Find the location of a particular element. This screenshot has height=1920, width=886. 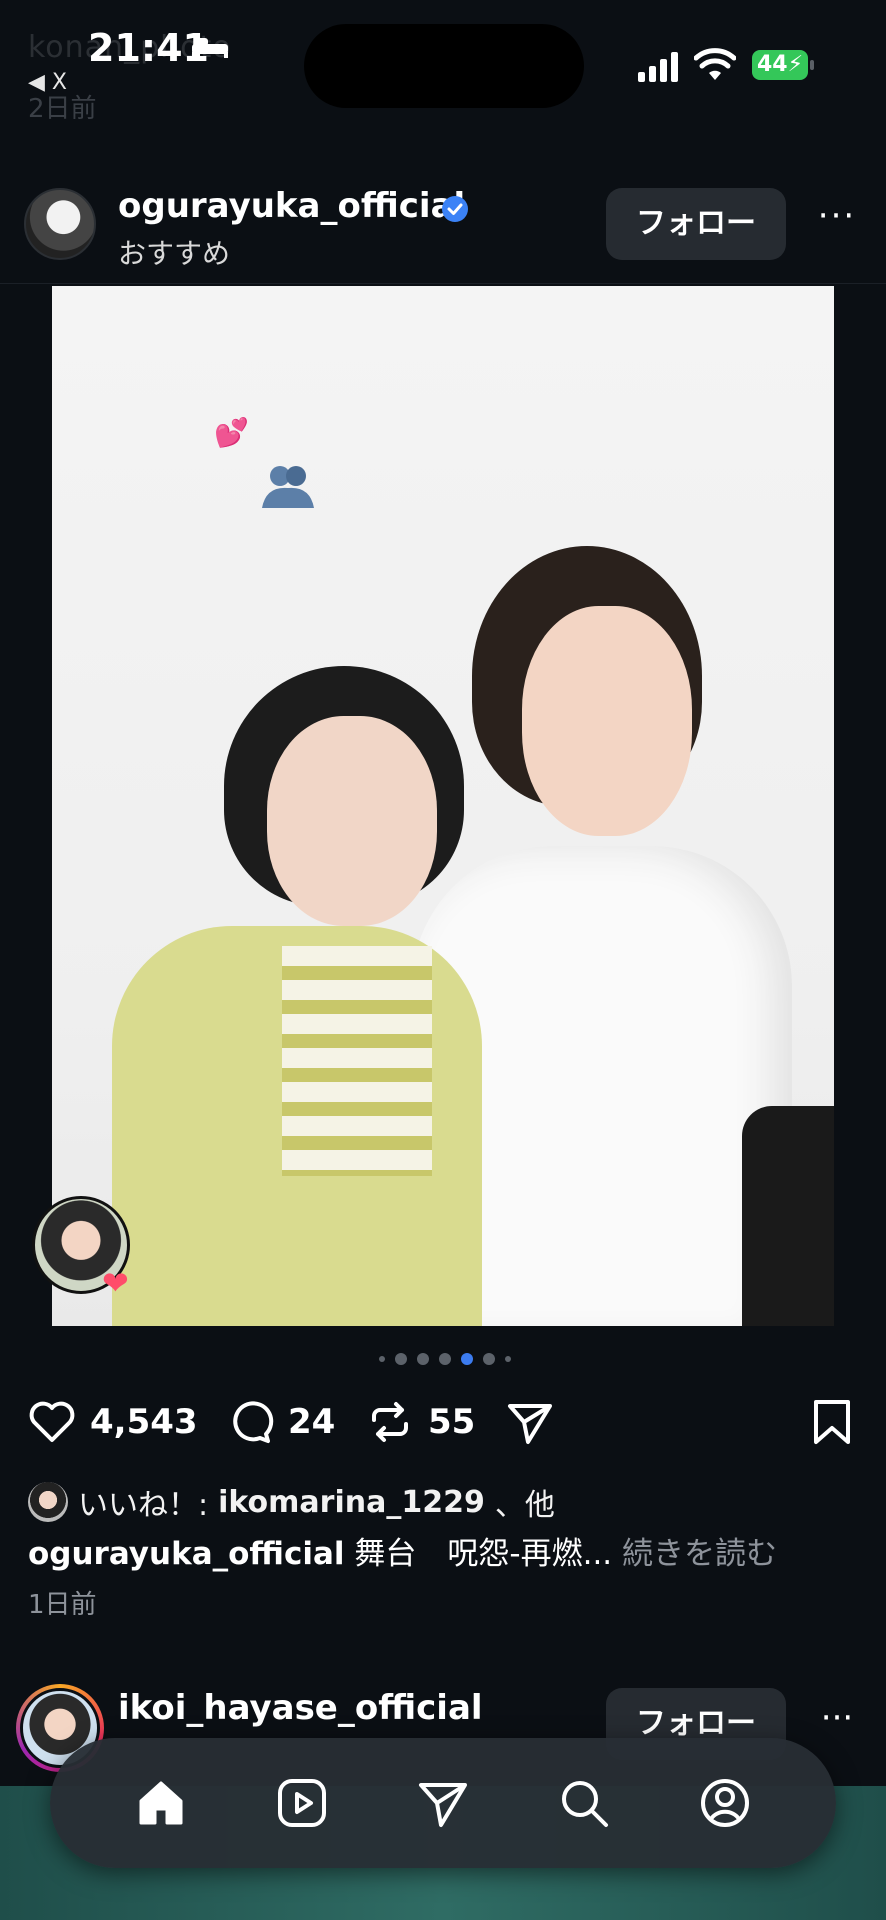

heart-reaction-icon: ❤ is located at coordinates (115, 1283).